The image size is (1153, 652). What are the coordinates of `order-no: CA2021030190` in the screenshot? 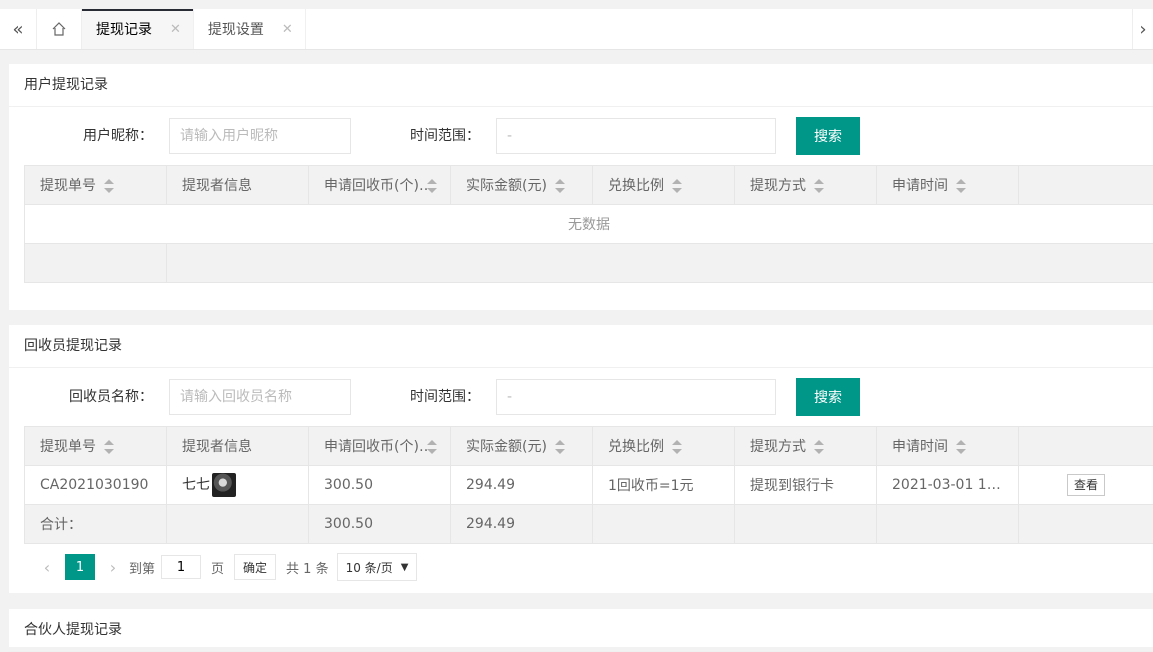 It's located at (96, 485).